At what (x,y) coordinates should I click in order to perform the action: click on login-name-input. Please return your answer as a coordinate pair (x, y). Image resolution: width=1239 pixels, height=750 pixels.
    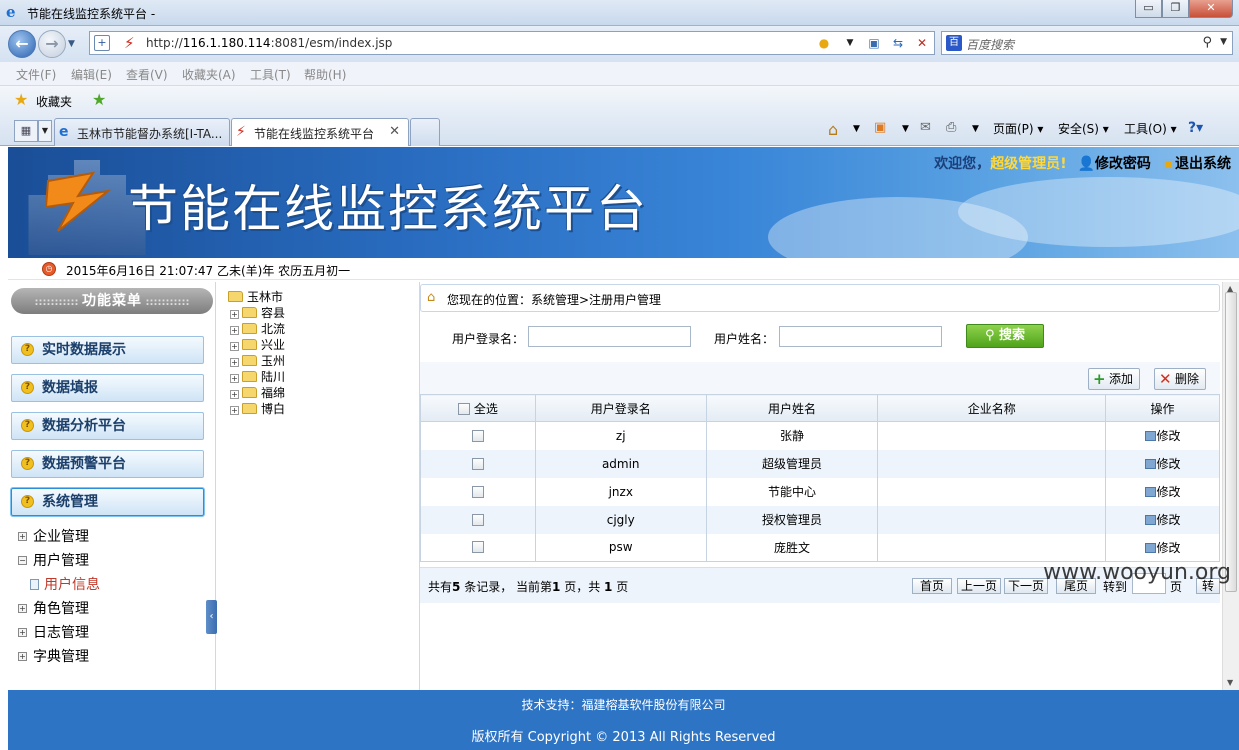
    Looking at the image, I should click on (609, 336).